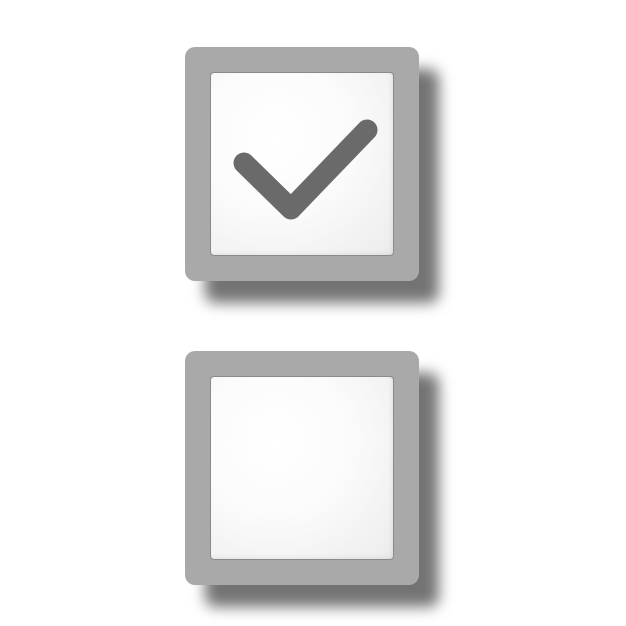  Describe the element at coordinates (305, 169) in the screenshot. I see `checkmark-icon` at that location.